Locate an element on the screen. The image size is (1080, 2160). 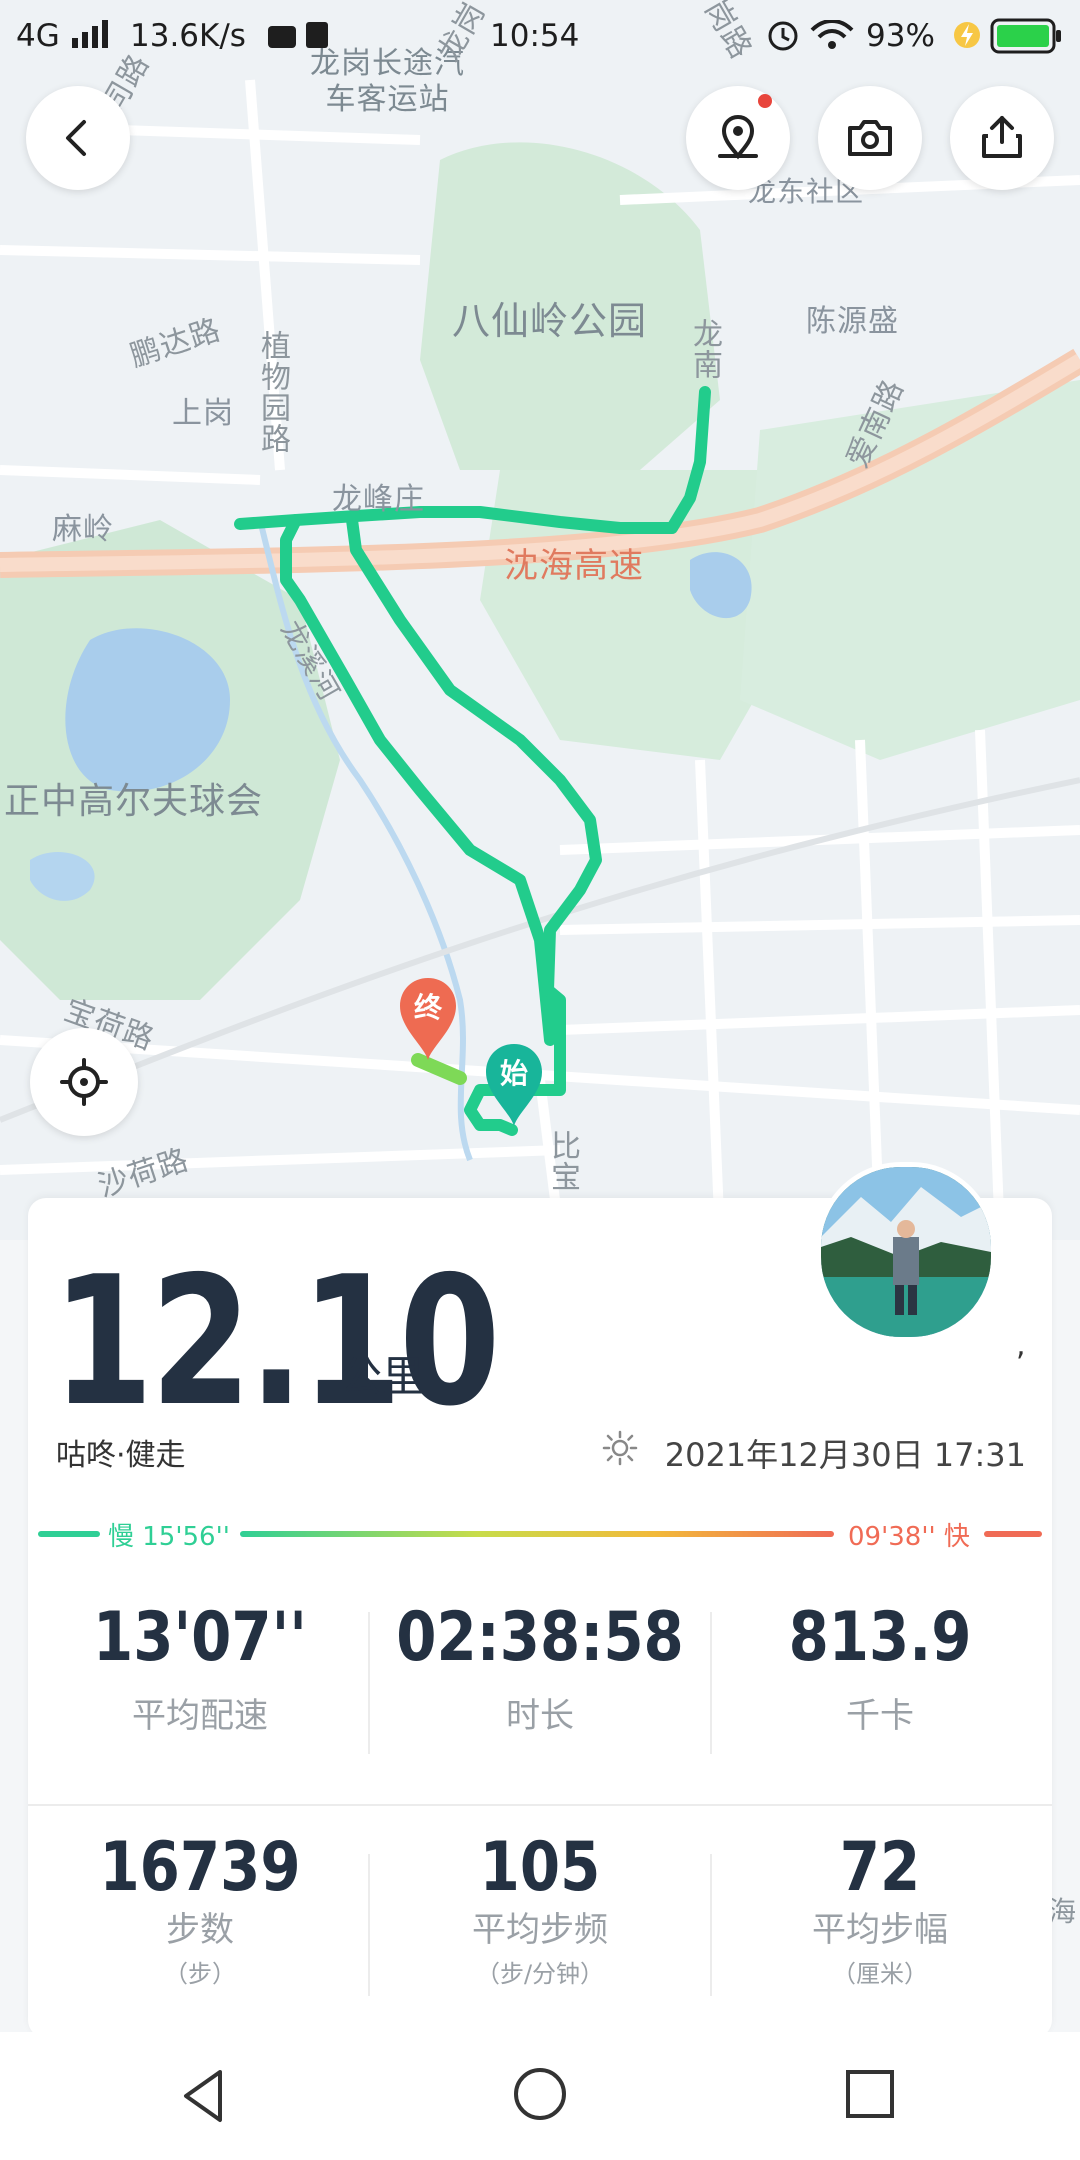
status-bar: 4G 13.6K/s 10:54 93% is located at coordinates (540, 36).